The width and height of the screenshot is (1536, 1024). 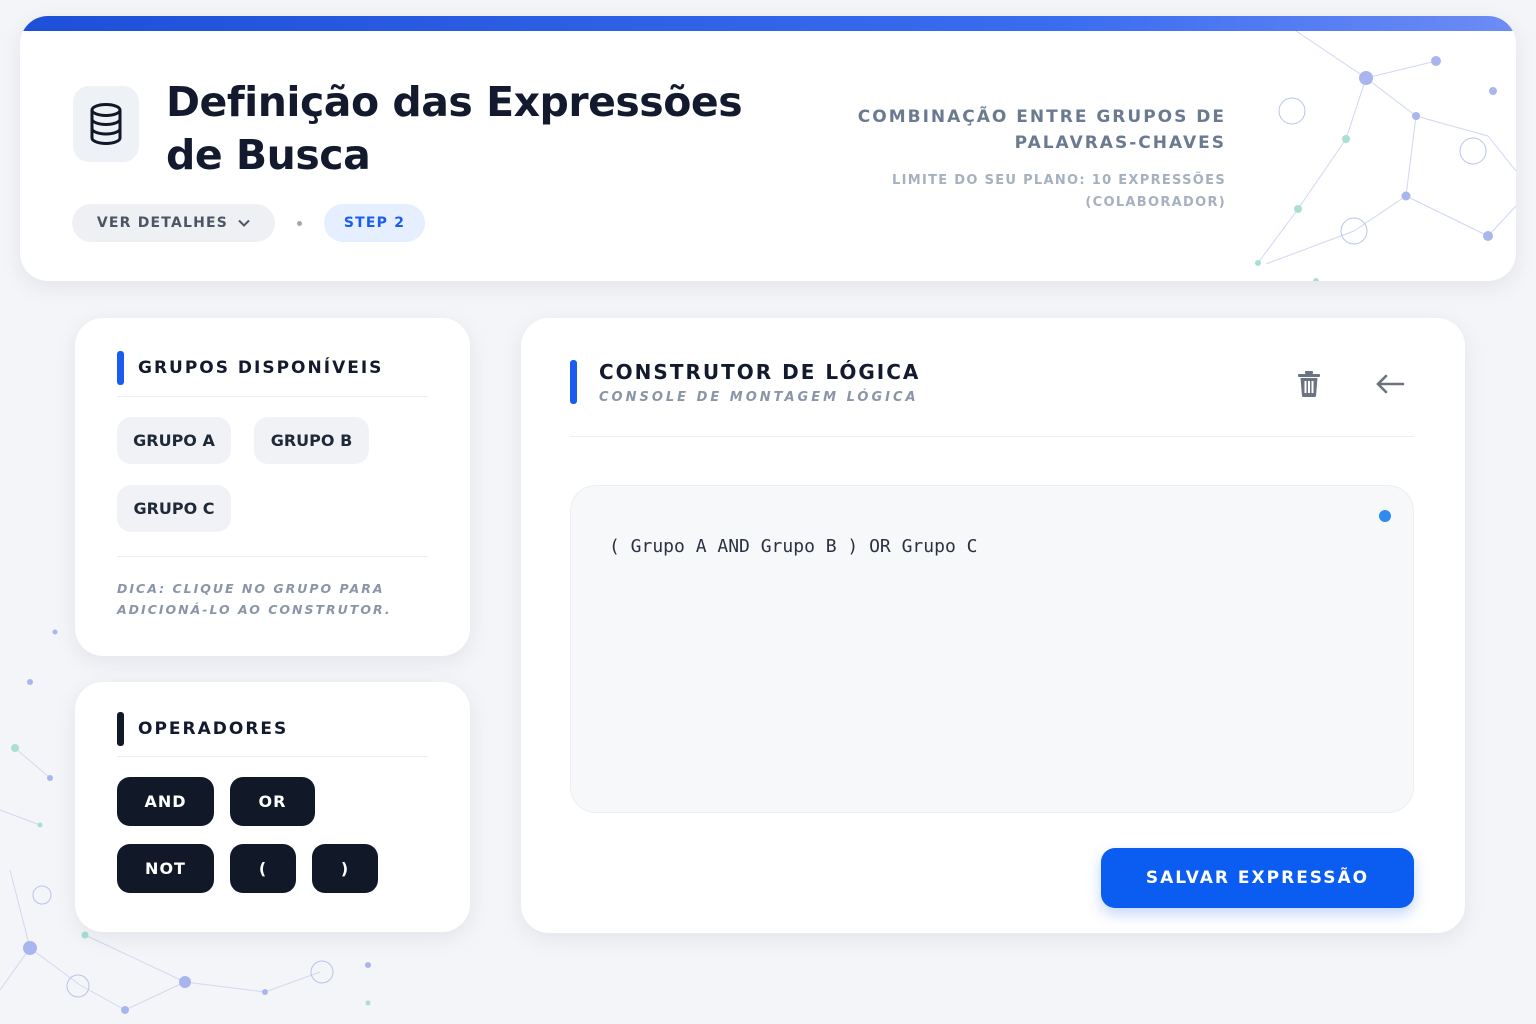 What do you see at coordinates (760, 372) in the screenshot?
I see `builder-title: CONSTRUTOR DE LÓGICA` at bounding box center [760, 372].